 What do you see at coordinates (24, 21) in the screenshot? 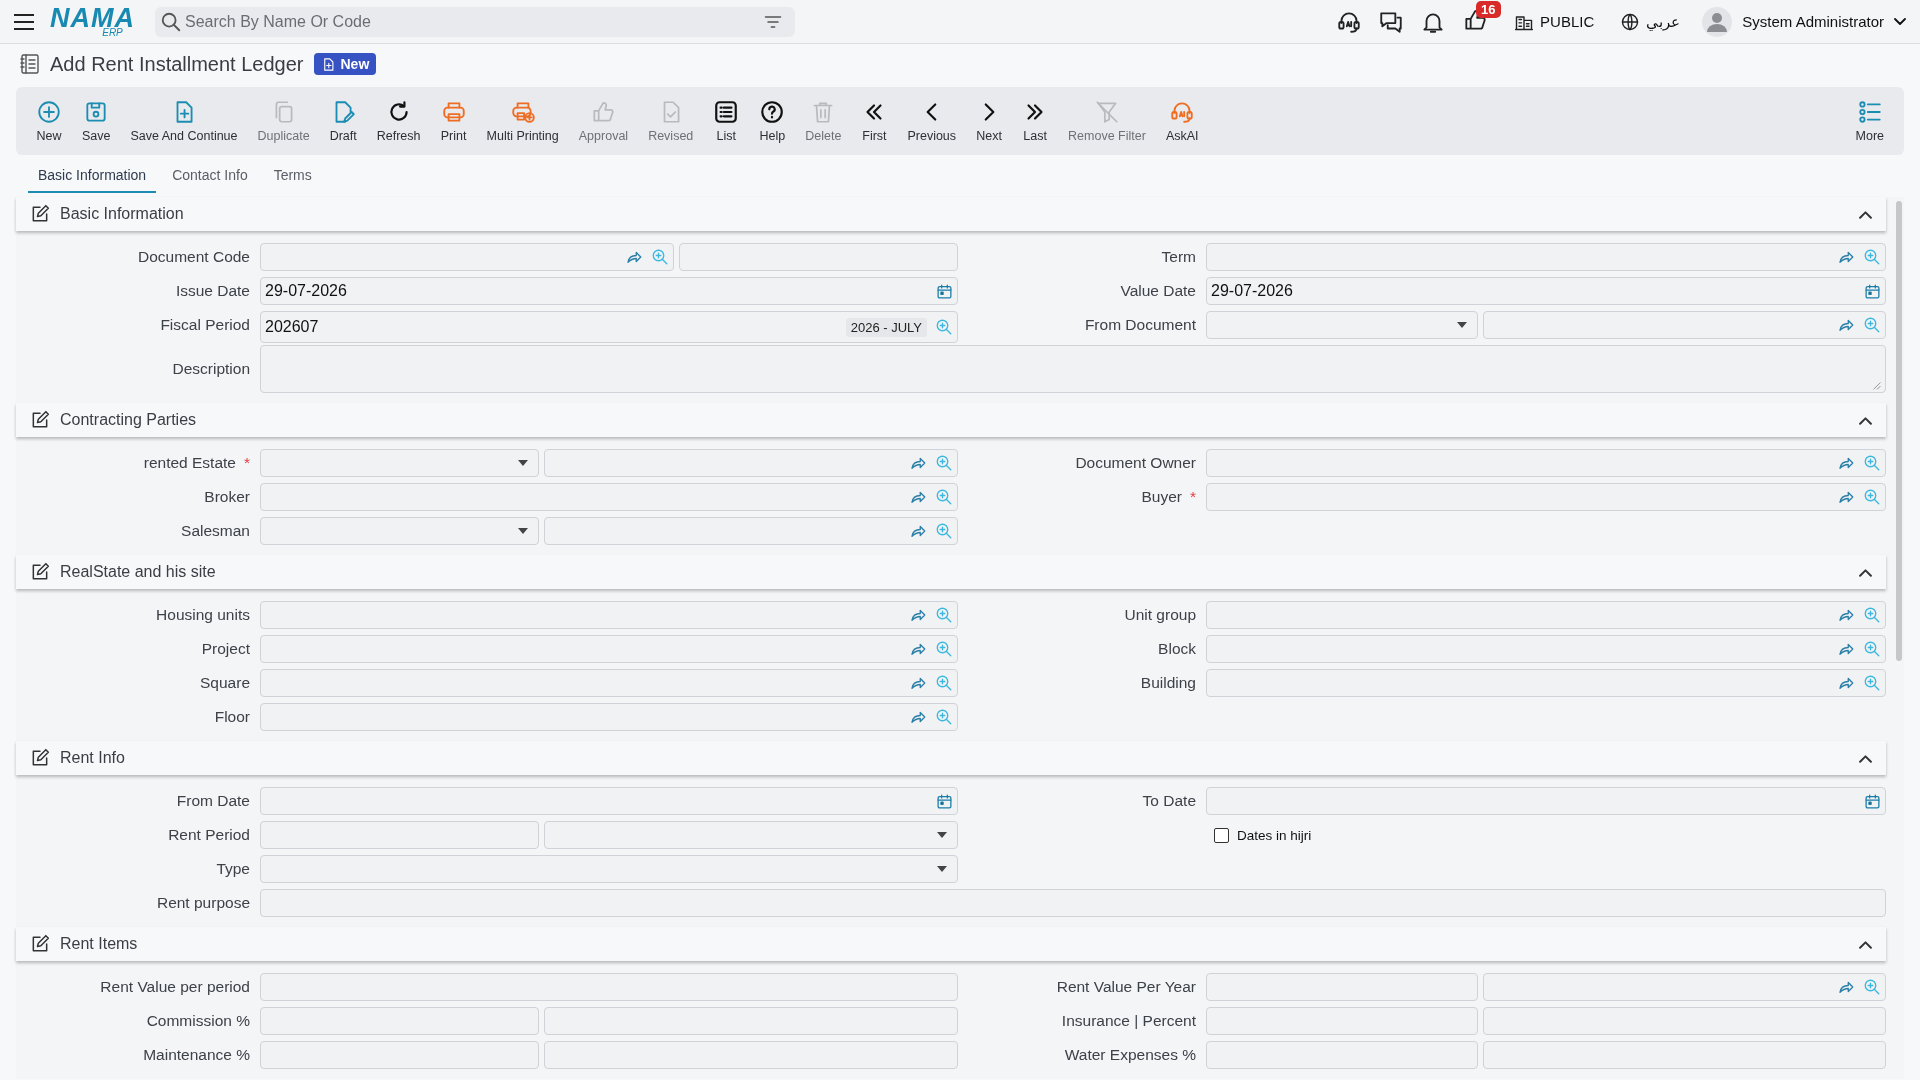
I see `menu-icon` at bounding box center [24, 21].